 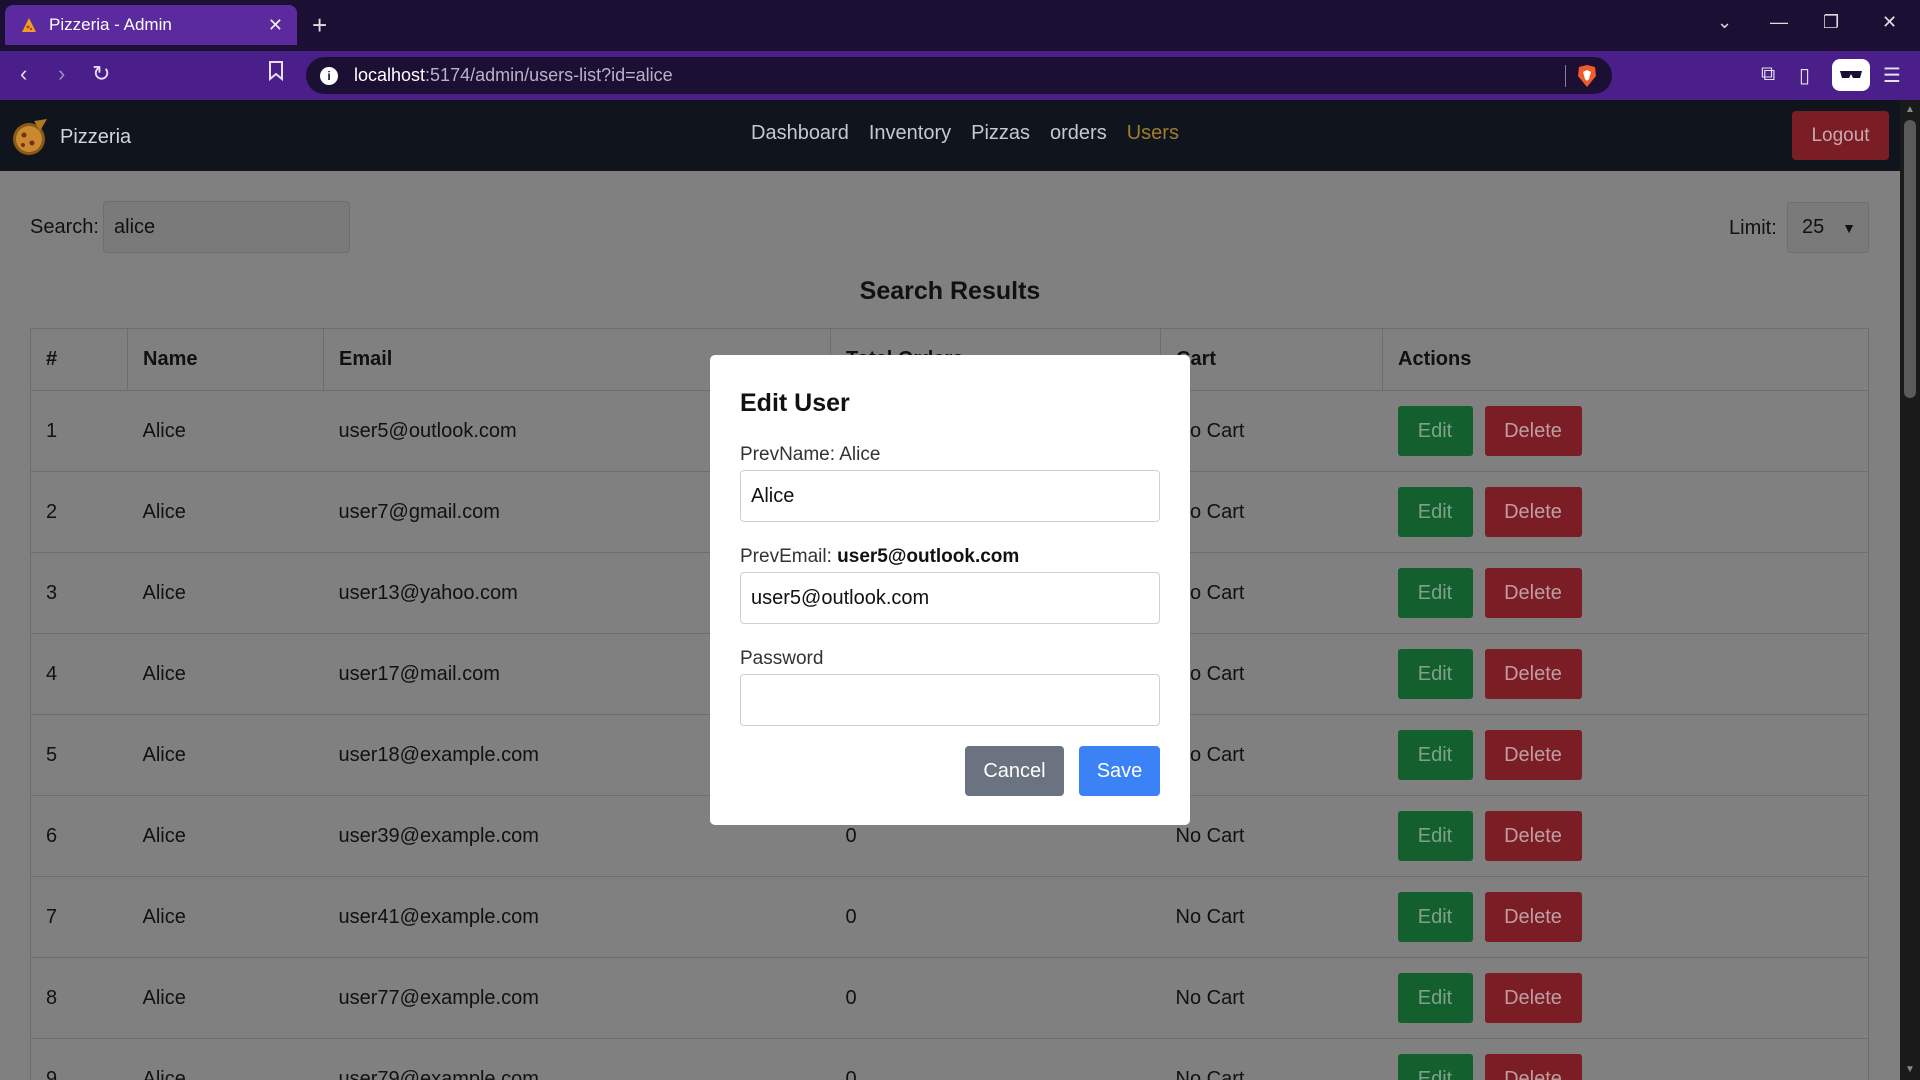 What do you see at coordinates (1014, 771) in the screenshot?
I see `cancel-button: Cancel` at bounding box center [1014, 771].